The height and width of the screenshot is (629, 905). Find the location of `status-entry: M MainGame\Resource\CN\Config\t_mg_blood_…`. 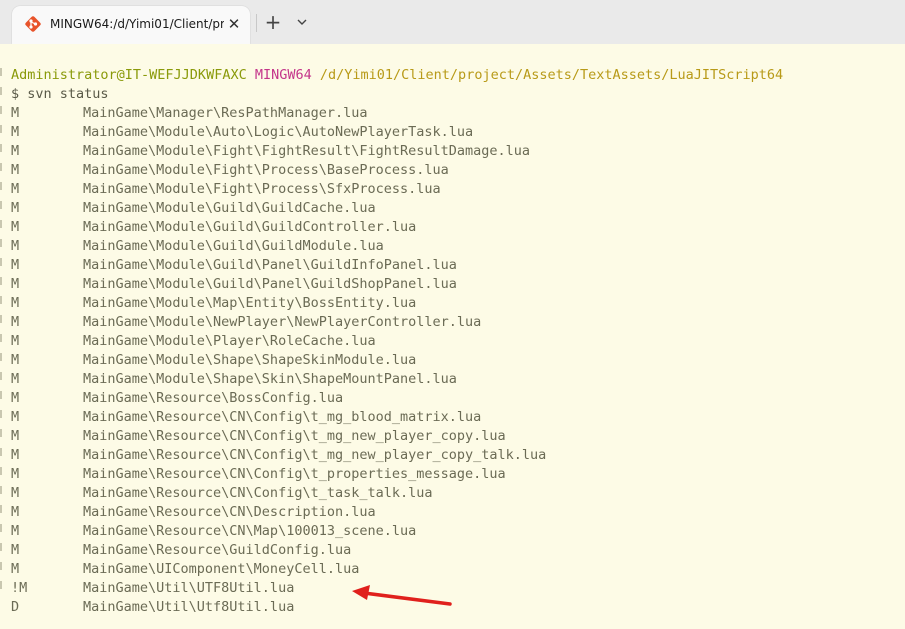

status-entry: M MainGame\Resource\CN\Config\t_mg_blood_… is located at coordinates (246, 417).